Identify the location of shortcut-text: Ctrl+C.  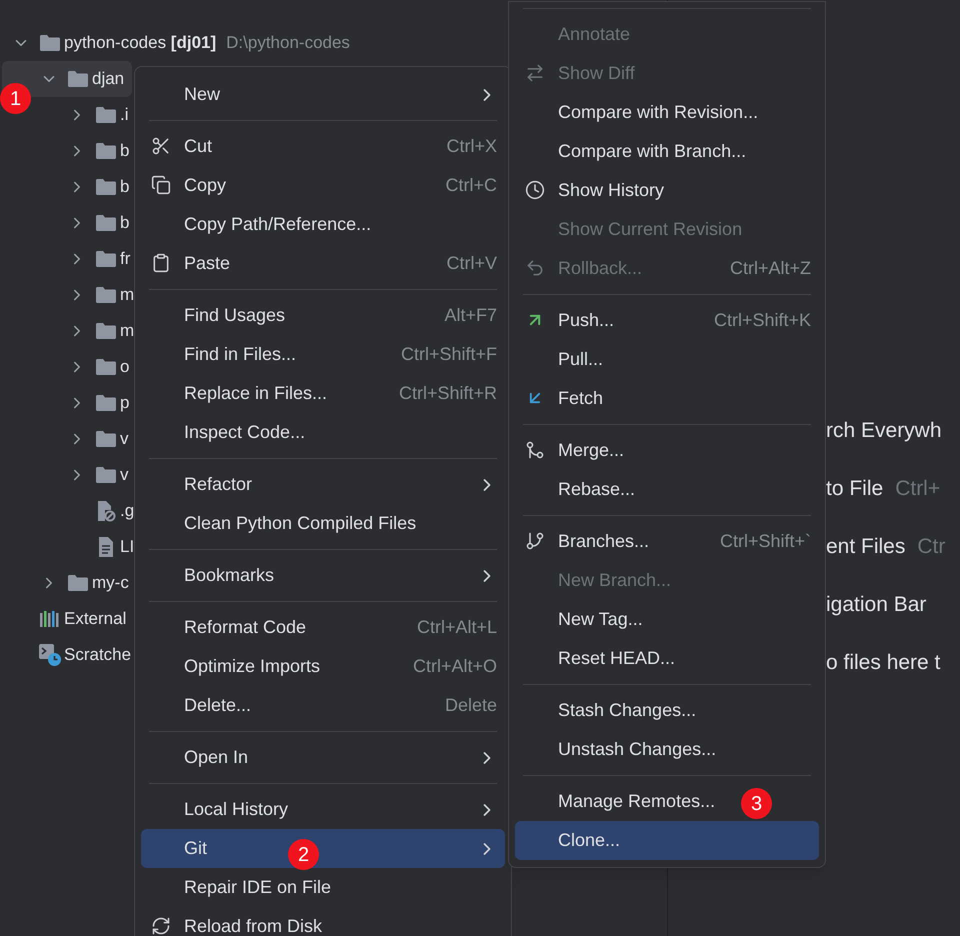
(470, 185).